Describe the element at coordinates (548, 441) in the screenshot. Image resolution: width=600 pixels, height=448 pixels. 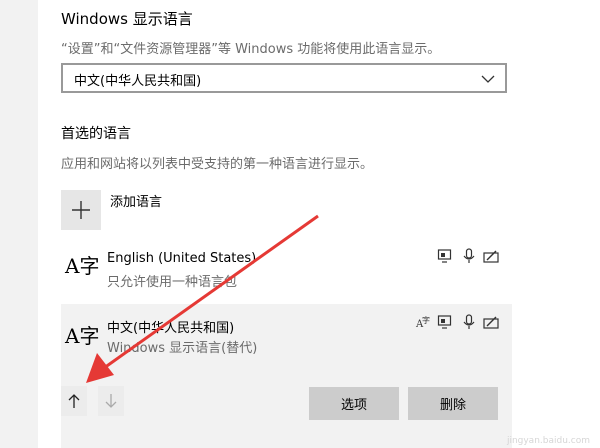
I see `watermark-url: jingyan.baidu.com` at that location.